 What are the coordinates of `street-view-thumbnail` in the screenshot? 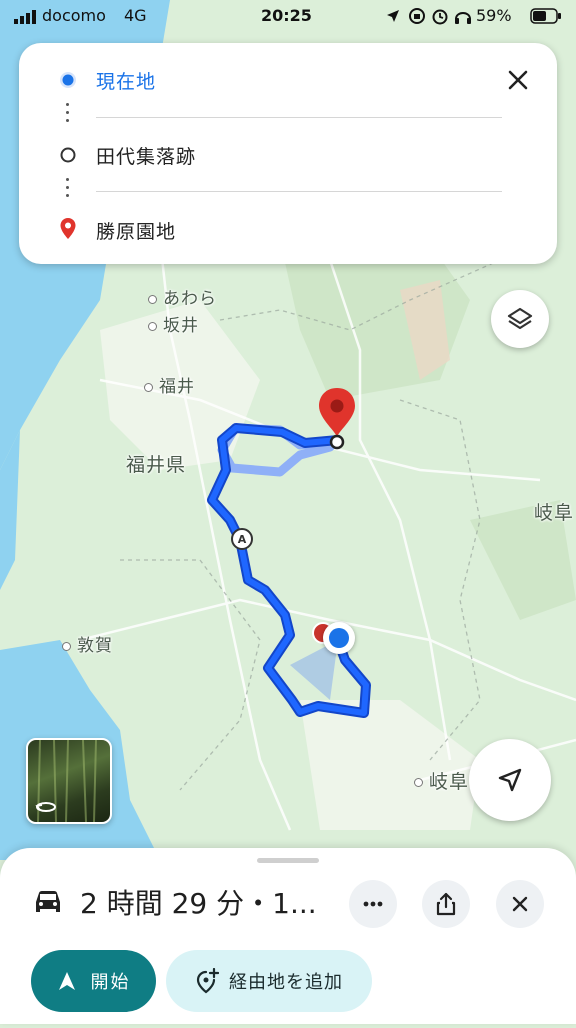 It's located at (69, 781).